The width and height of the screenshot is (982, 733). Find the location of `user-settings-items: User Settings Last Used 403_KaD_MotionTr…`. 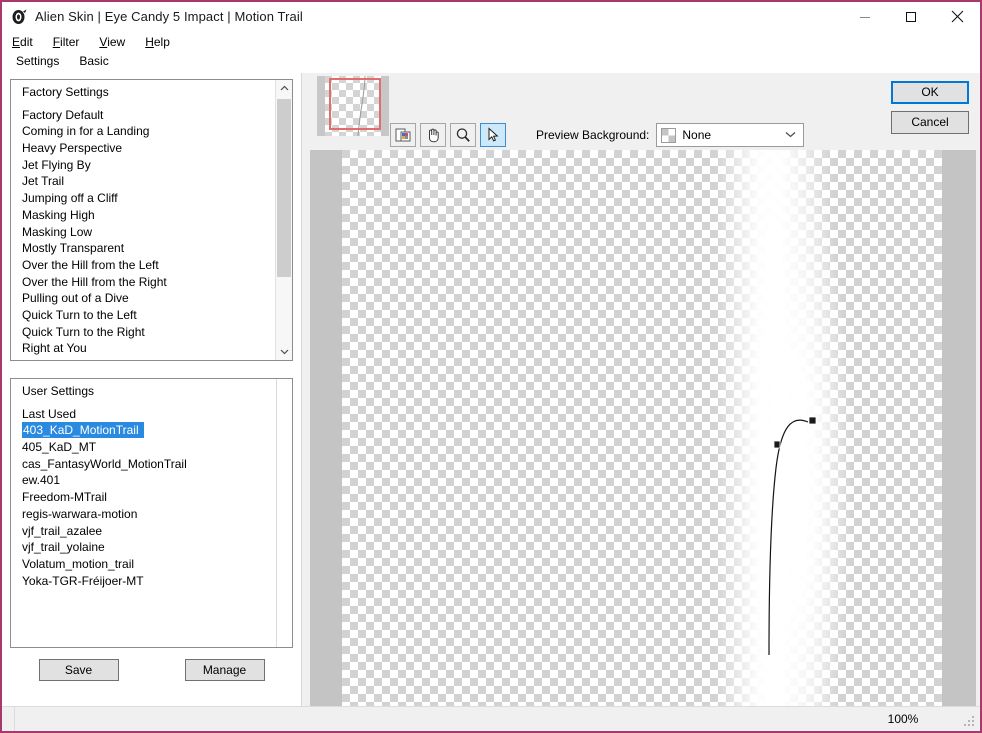

user-settings-items: User Settings Last Used 403_KaD_MotionTr… is located at coordinates (143, 513).